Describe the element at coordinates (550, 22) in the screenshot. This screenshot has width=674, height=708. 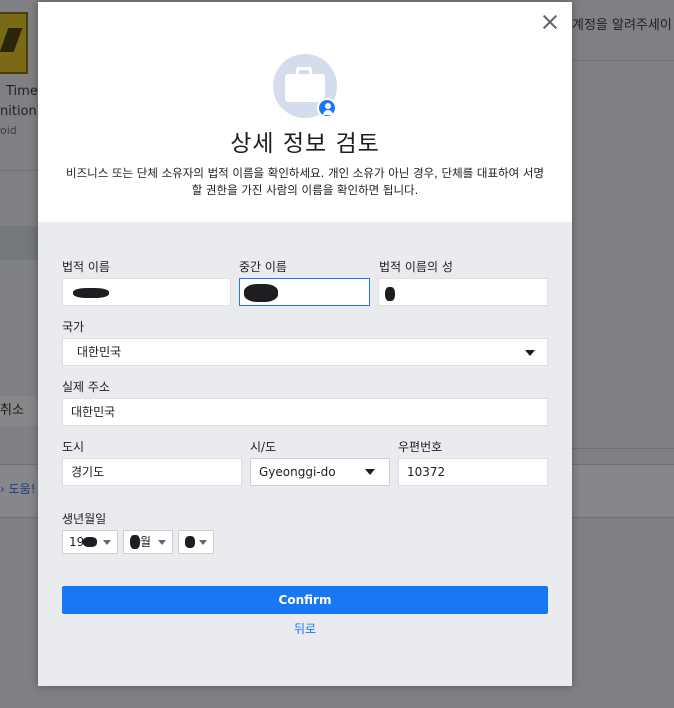
I see `close-icon` at that location.